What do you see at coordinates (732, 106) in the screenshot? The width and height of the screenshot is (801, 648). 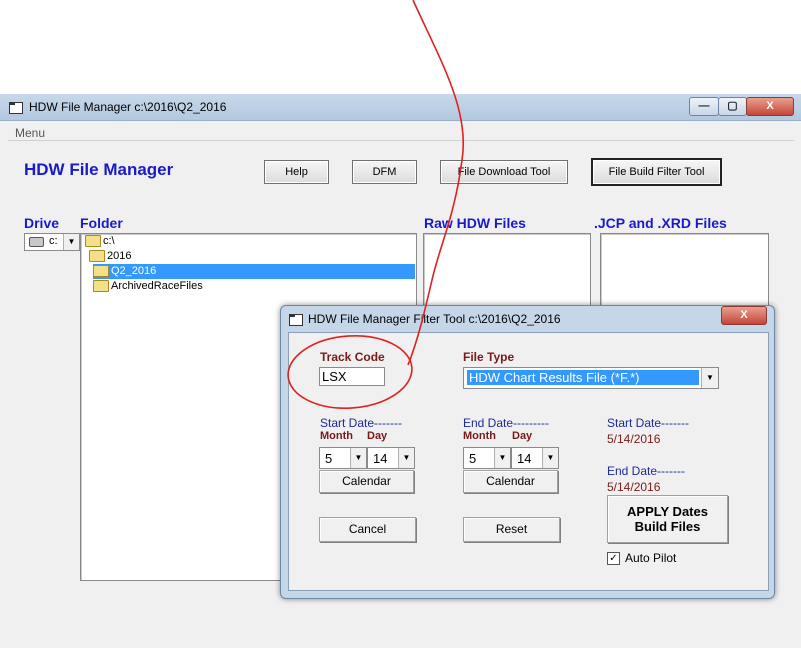 I see `maximize-button: ▢` at bounding box center [732, 106].